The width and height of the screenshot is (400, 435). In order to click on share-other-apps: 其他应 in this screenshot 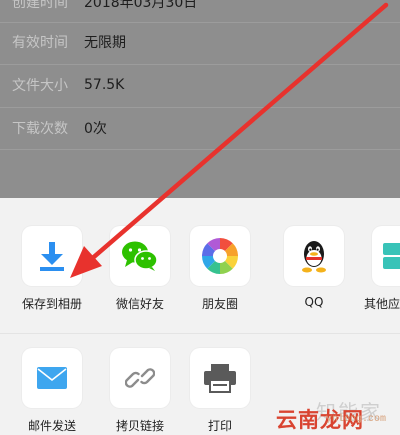, I will do `click(378, 269)`.